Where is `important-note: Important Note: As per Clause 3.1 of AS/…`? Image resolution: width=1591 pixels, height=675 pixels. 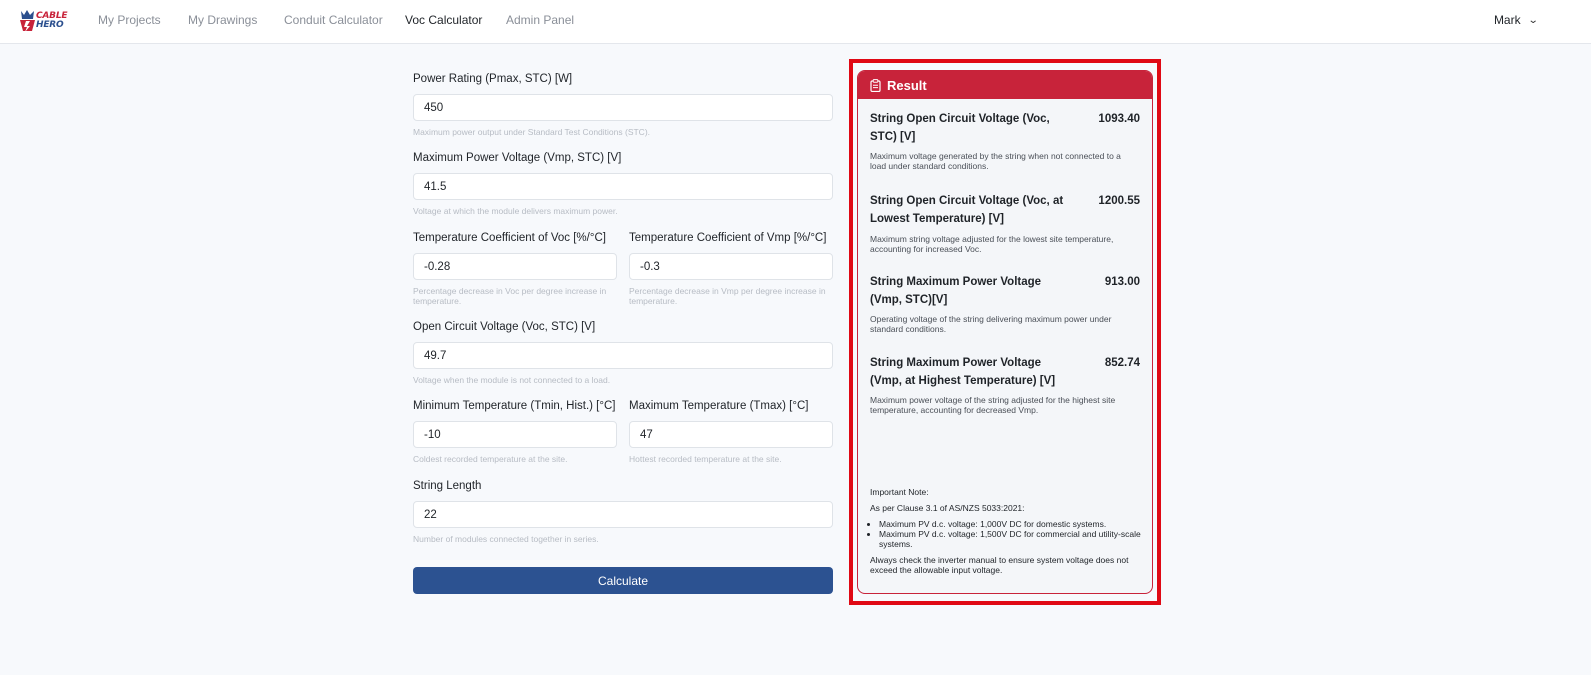
important-note: Important Note: As per Clause 3.1 of AS/… is located at coordinates (1006, 534).